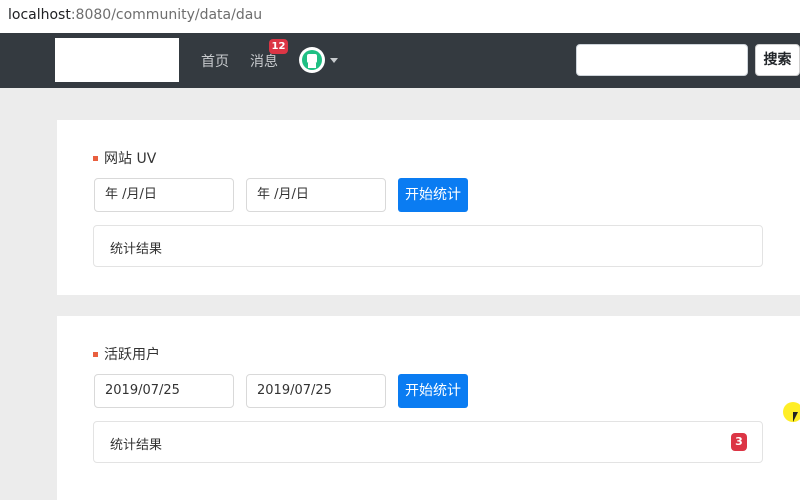 Image resolution: width=800 pixels, height=500 pixels. Describe the element at coordinates (428, 246) in the screenshot. I see `uv-result-box: 统计结果` at that location.